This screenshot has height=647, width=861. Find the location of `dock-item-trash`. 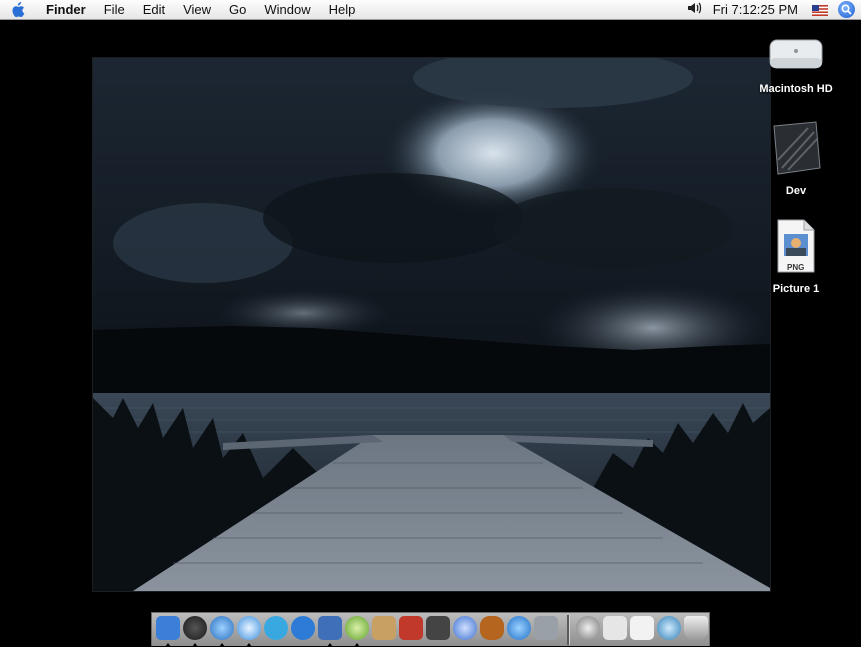

dock-item-trash is located at coordinates (696, 629).